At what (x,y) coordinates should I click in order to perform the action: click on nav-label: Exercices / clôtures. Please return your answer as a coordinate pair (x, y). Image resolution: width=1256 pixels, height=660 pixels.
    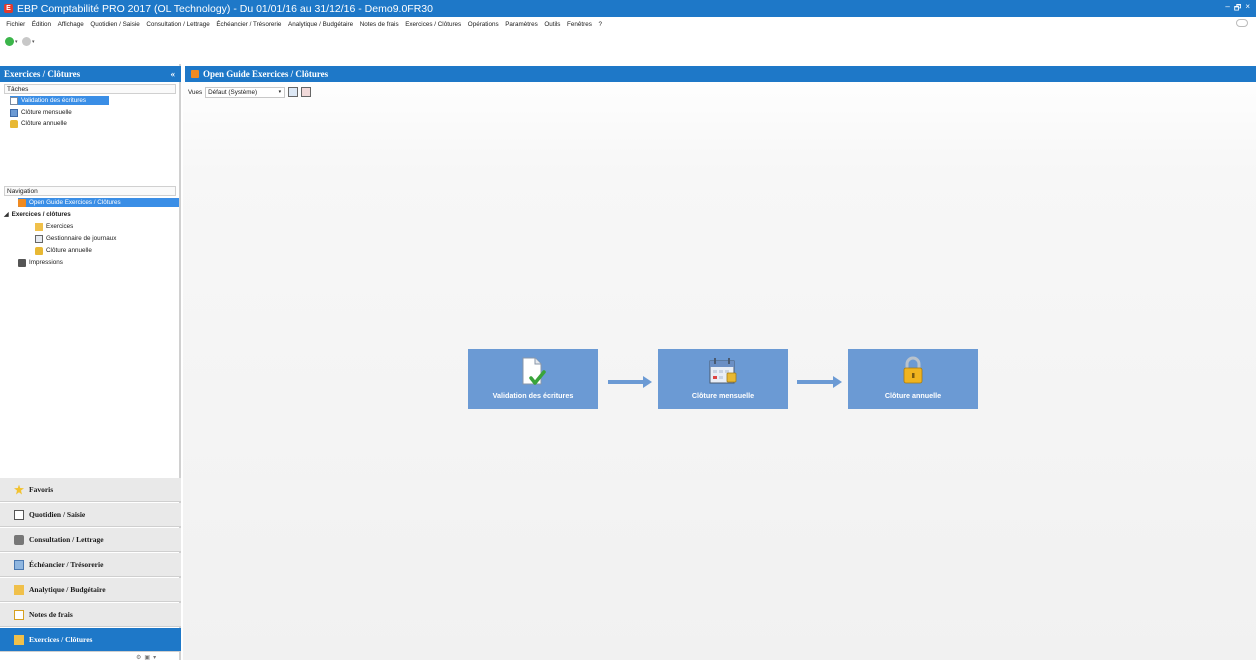
    Looking at the image, I should click on (41, 214).